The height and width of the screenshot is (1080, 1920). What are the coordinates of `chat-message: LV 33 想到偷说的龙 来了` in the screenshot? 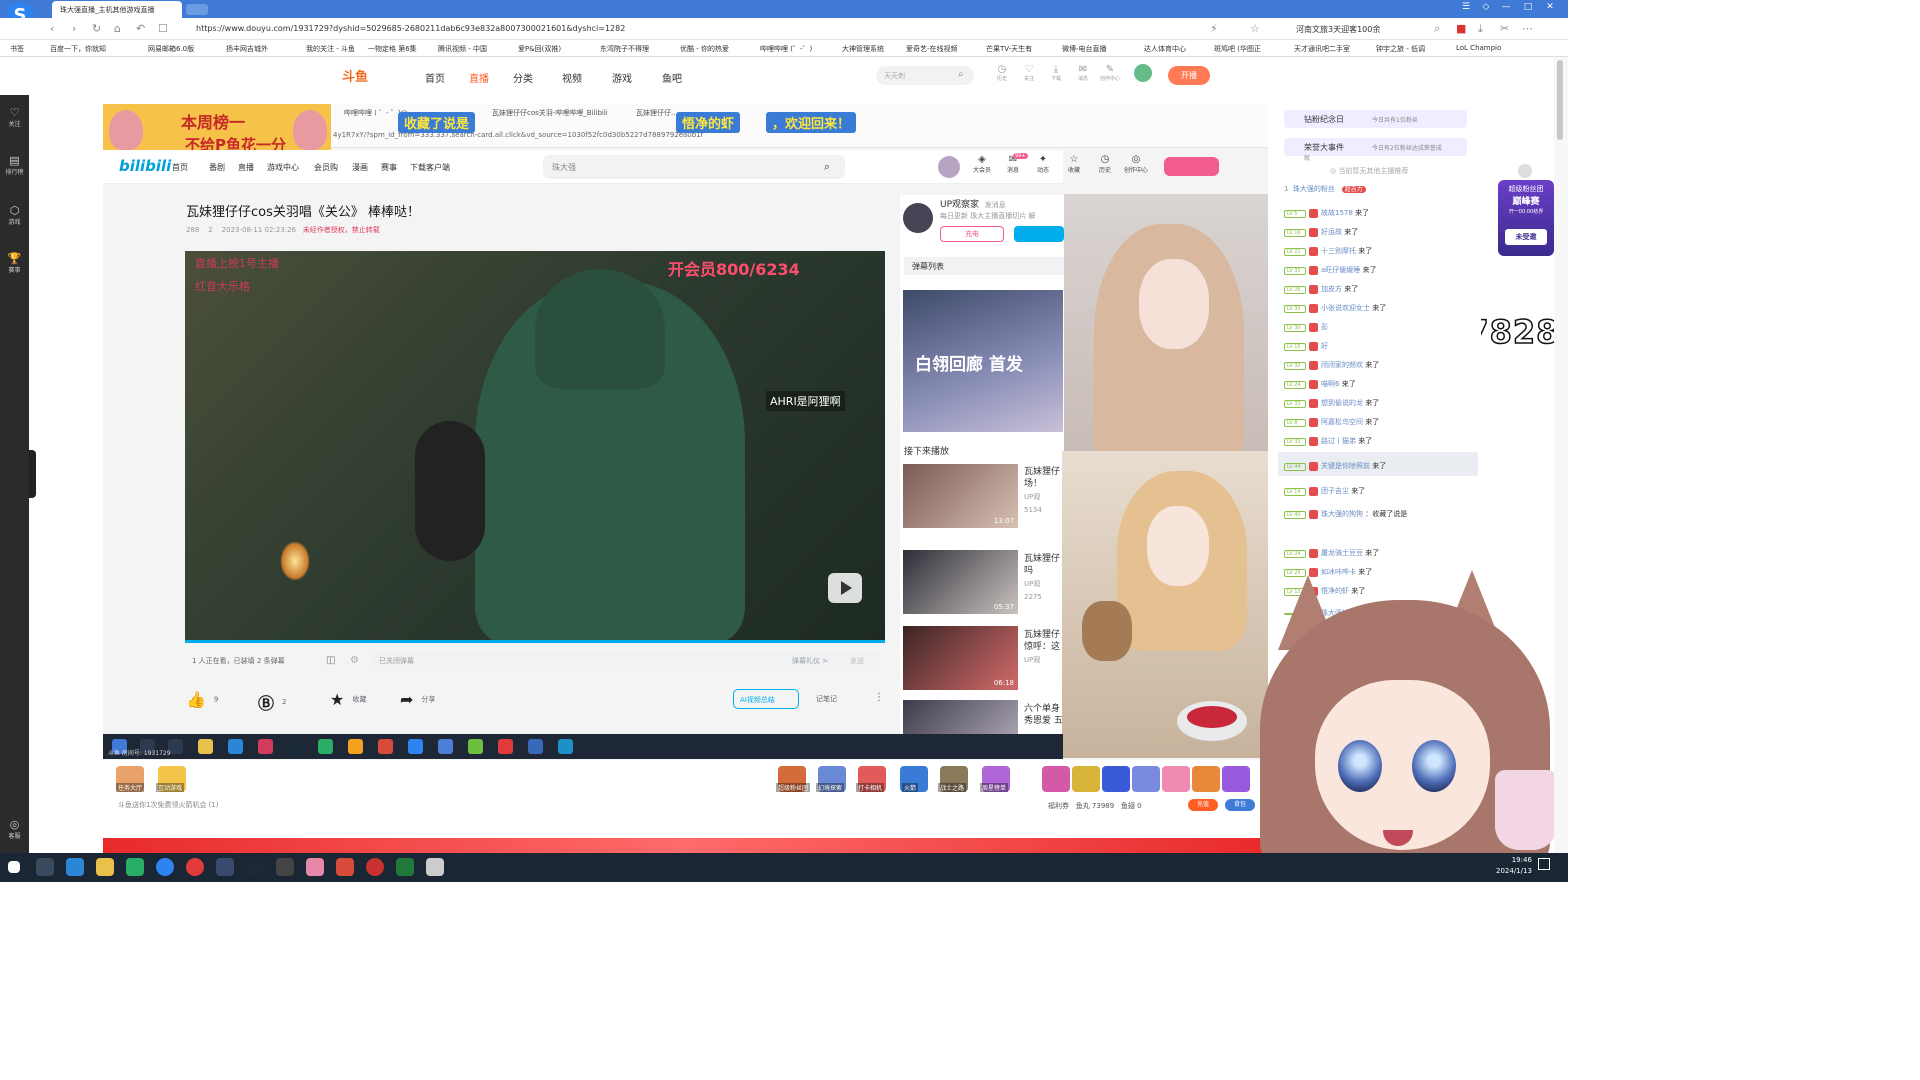 It's located at (1331, 403).